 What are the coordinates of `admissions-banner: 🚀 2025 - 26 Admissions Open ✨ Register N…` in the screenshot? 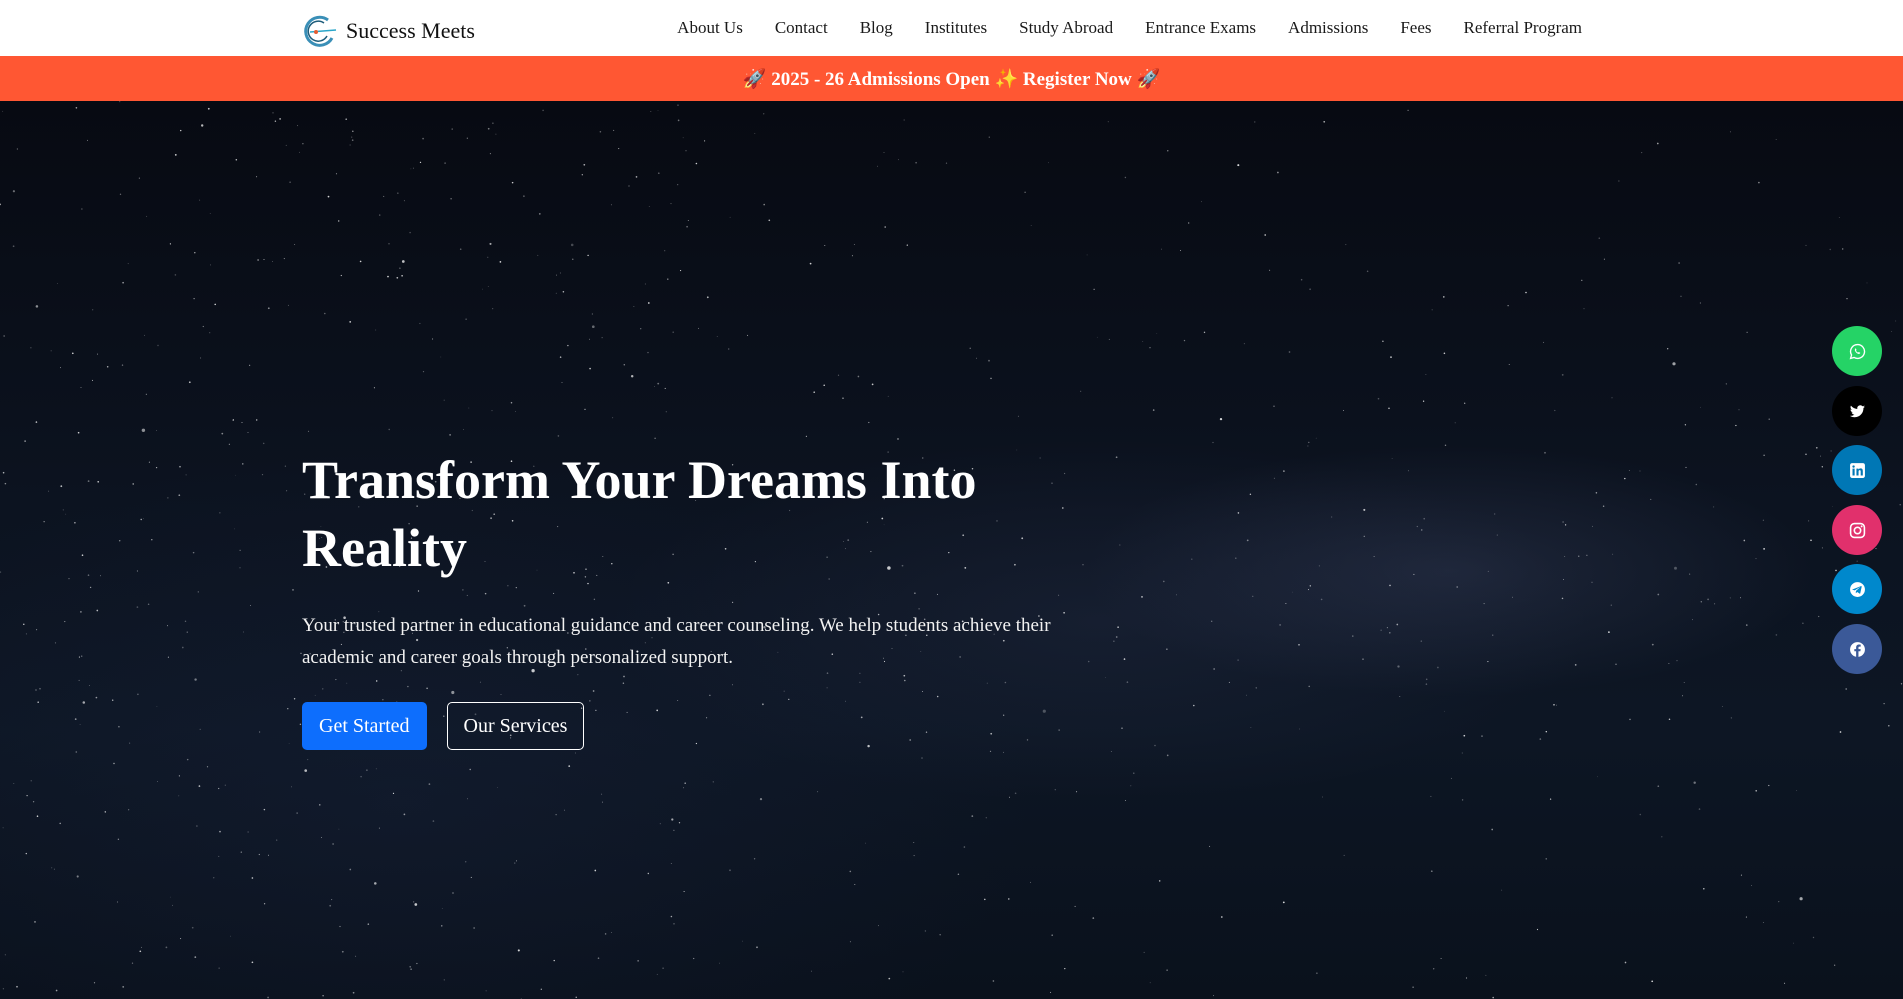 It's located at (951, 78).